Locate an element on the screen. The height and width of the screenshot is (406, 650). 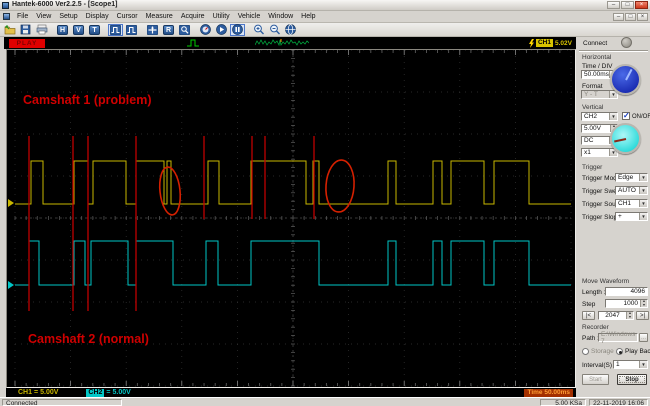
interval-select: 1 ▼ is located at coordinates (630, 364).